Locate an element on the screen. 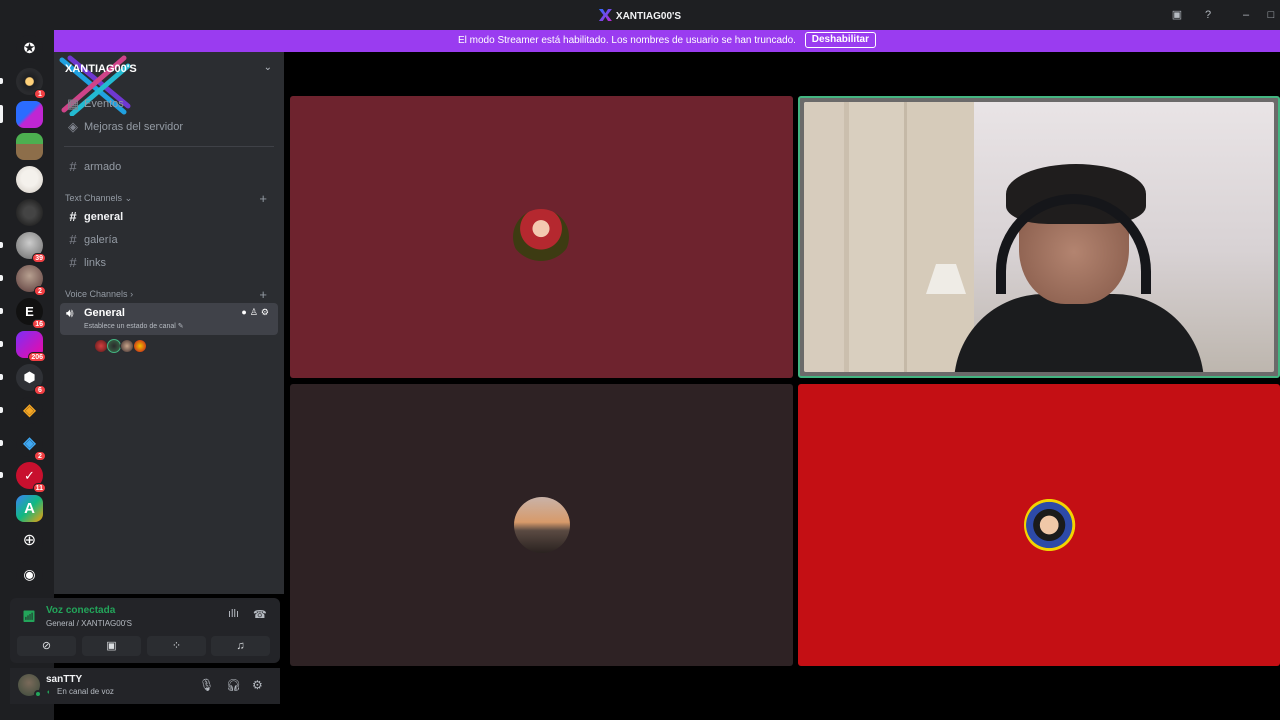 The width and height of the screenshot is (1280, 720). discover-button: ◉ is located at coordinates (29, 574).